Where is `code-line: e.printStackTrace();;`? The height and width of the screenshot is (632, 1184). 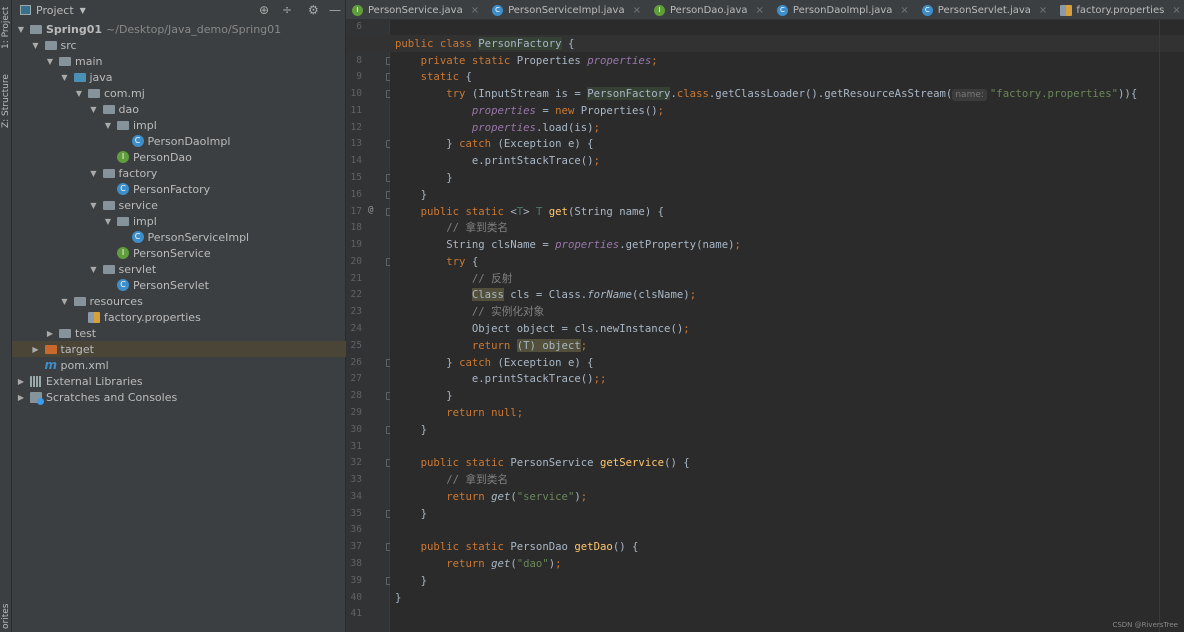 code-line: e.printStackTrace();; is located at coordinates (501, 378).